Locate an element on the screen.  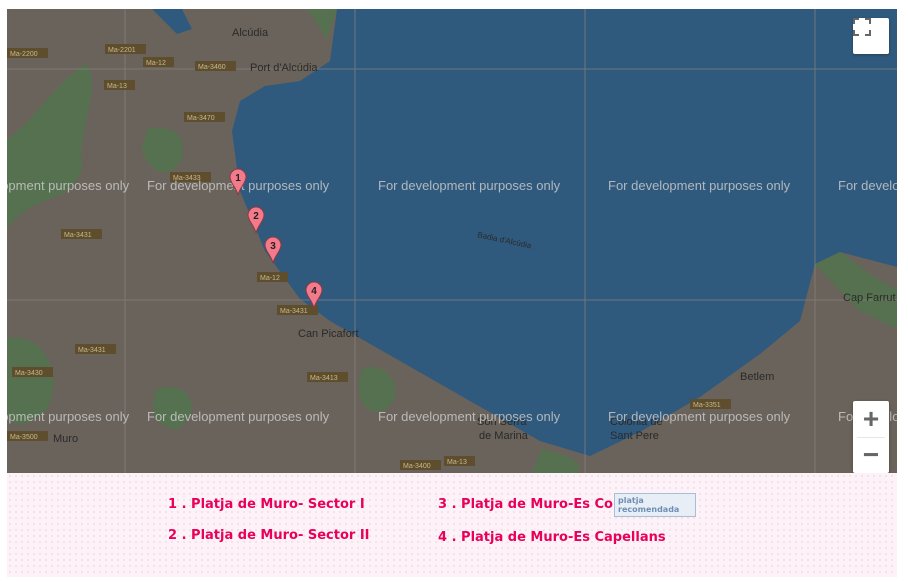
place-label: Alcúdia is located at coordinates (250, 33).